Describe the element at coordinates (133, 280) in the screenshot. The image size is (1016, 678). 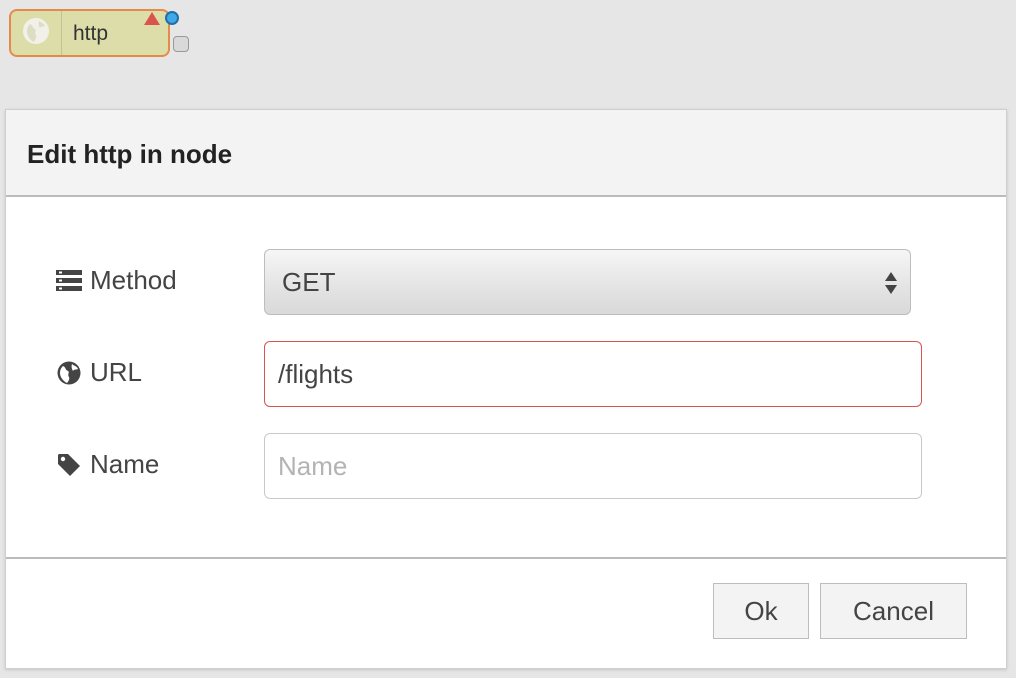
I see `method-label-text: Method` at that location.